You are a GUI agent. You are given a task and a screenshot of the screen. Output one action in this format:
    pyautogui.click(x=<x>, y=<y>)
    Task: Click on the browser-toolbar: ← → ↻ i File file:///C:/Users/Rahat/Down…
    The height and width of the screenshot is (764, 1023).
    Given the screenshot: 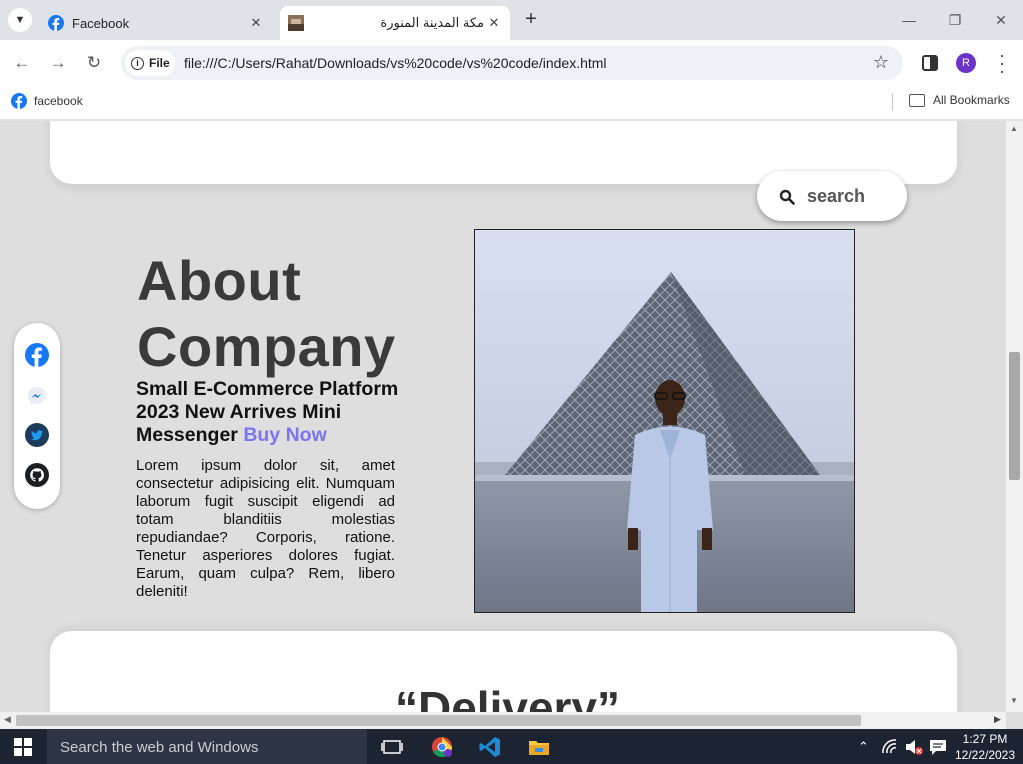 What is the action you would take?
    pyautogui.click(x=511, y=63)
    